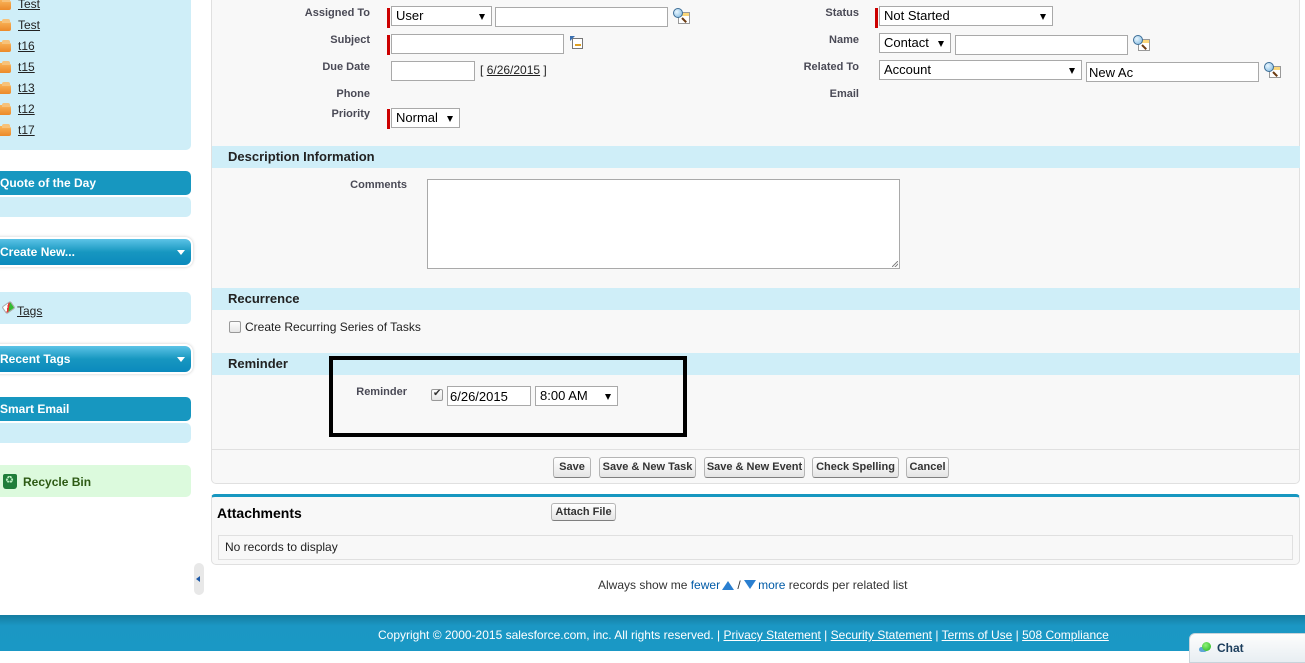 The width and height of the screenshot is (1305, 663). Describe the element at coordinates (583, 512) in the screenshot. I see `attach-file-button: Attach File` at that location.